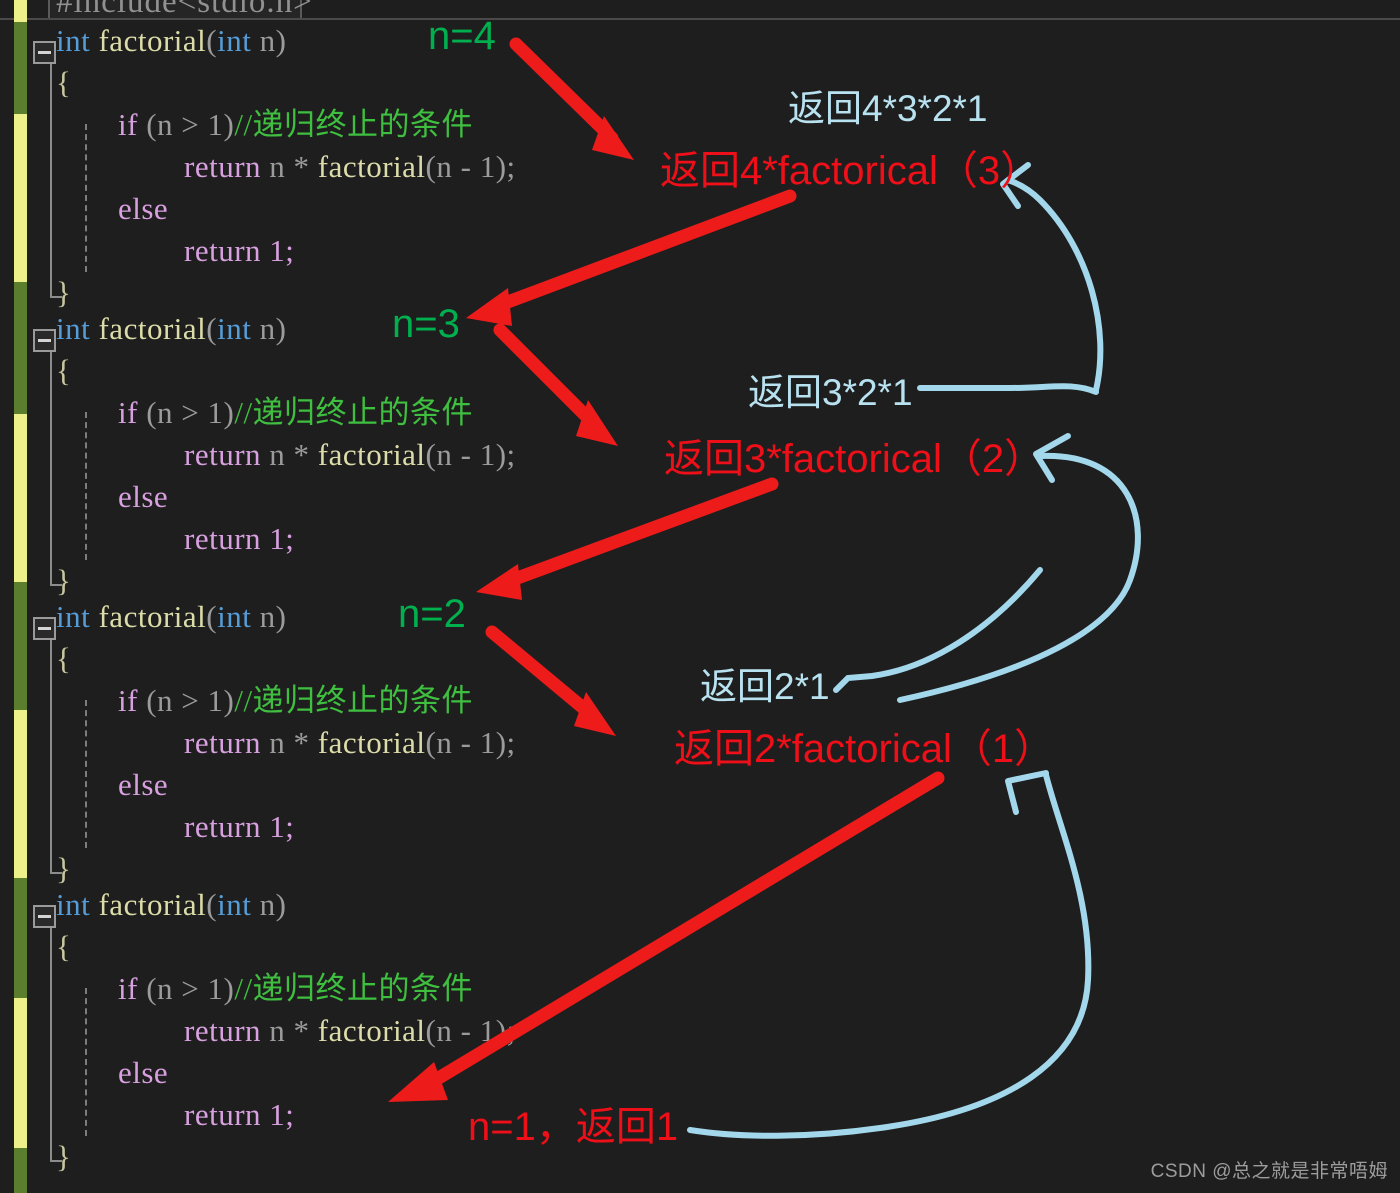 The width and height of the screenshot is (1400, 1193). What do you see at coordinates (184, 10) in the screenshot?
I see `include-directive: #include<stdio.h>` at bounding box center [184, 10].